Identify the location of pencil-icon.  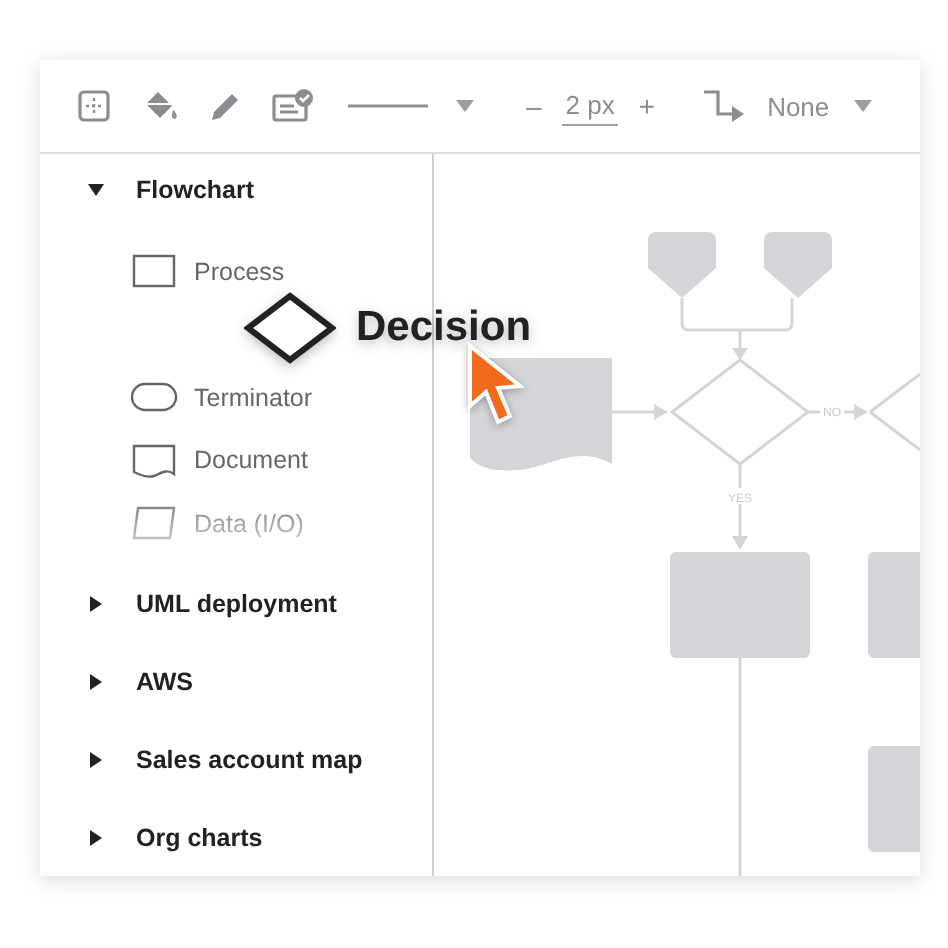
(226, 106).